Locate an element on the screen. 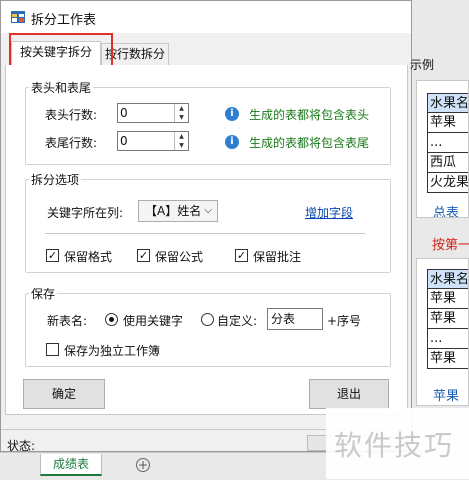 This screenshot has width=469, height=480. sheet-tab-active: 成绩表 is located at coordinates (71, 465).